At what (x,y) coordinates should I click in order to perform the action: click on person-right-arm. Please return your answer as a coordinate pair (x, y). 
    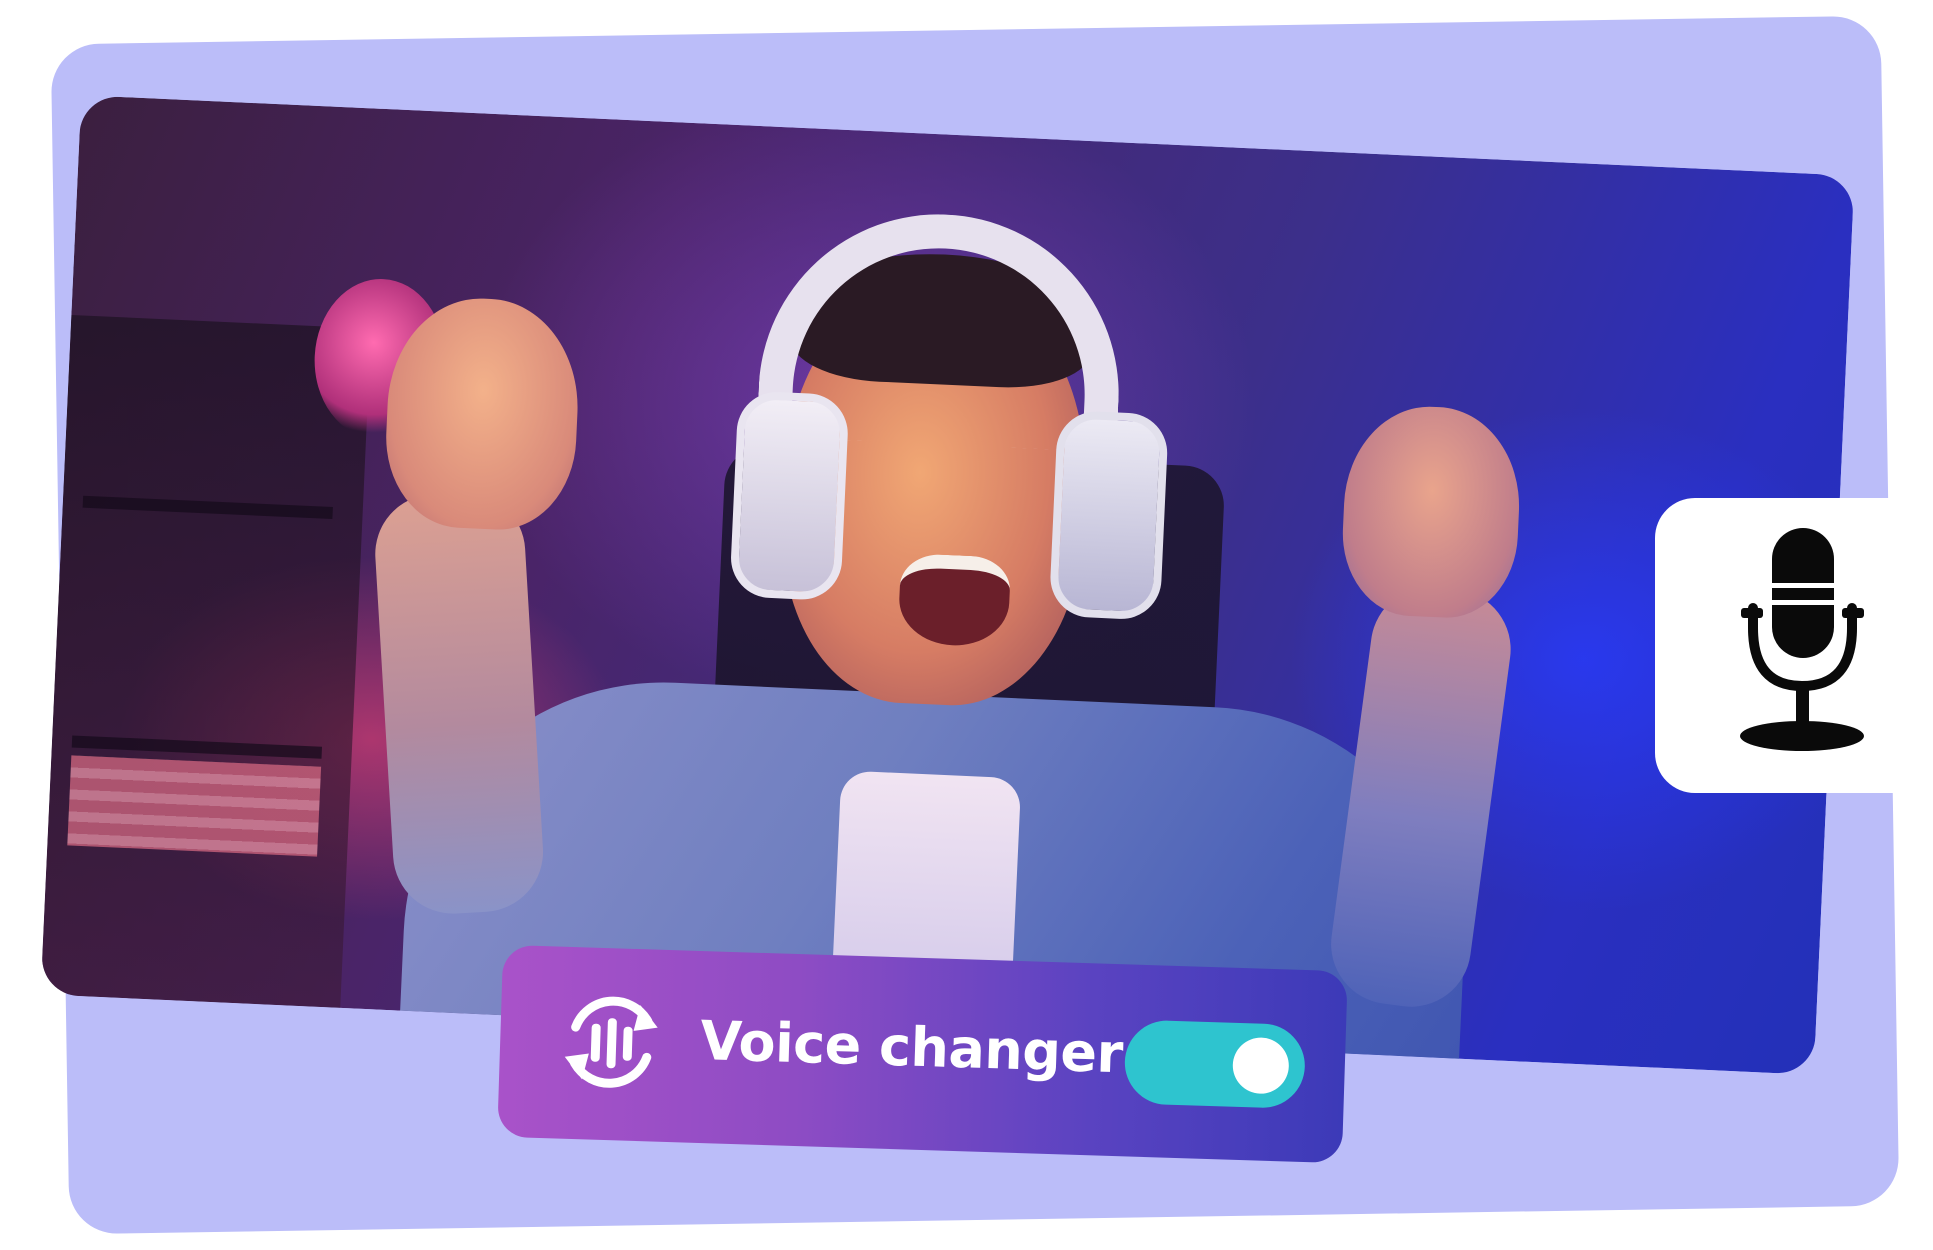
    Looking at the image, I should click on (1421, 797).